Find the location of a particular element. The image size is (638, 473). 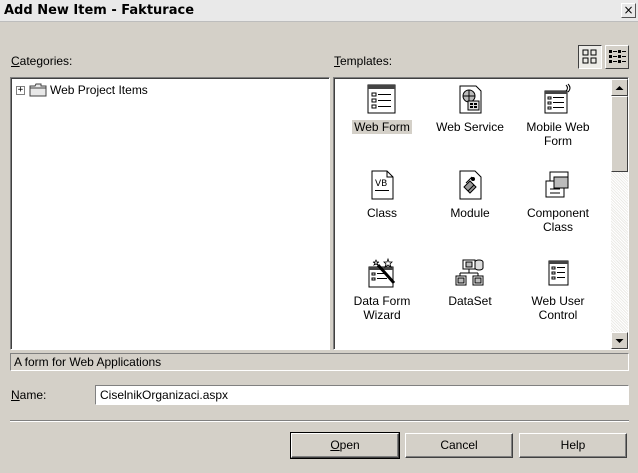

close-button: × is located at coordinates (628, 10).